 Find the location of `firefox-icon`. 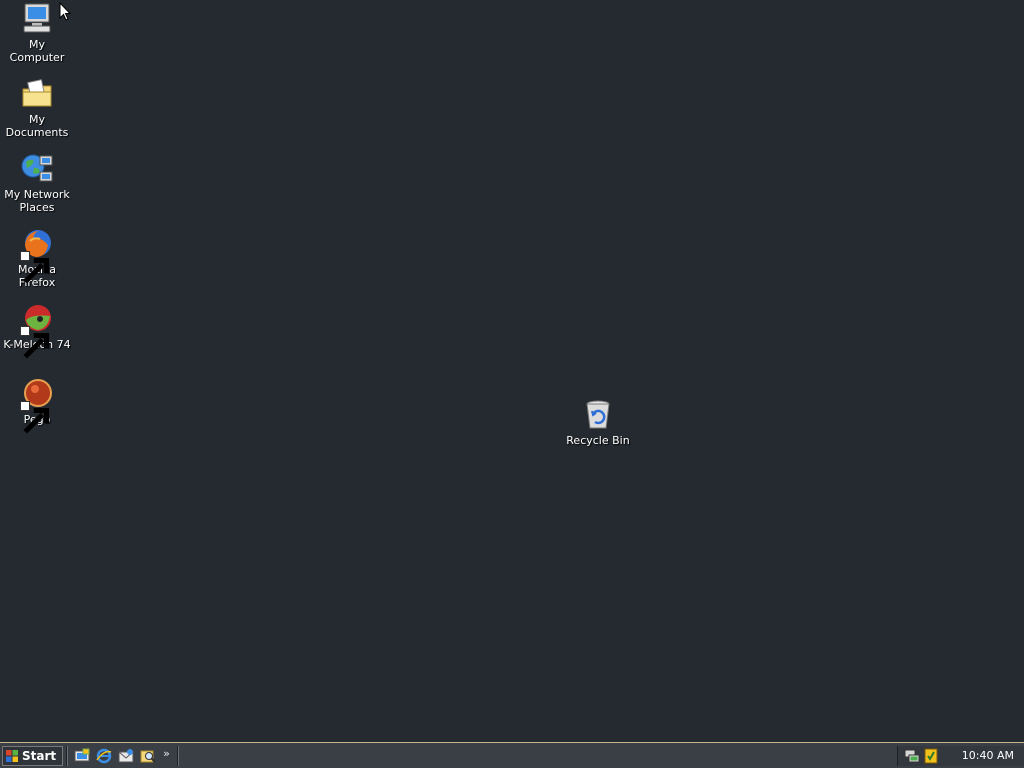

firefox-icon is located at coordinates (37, 255).